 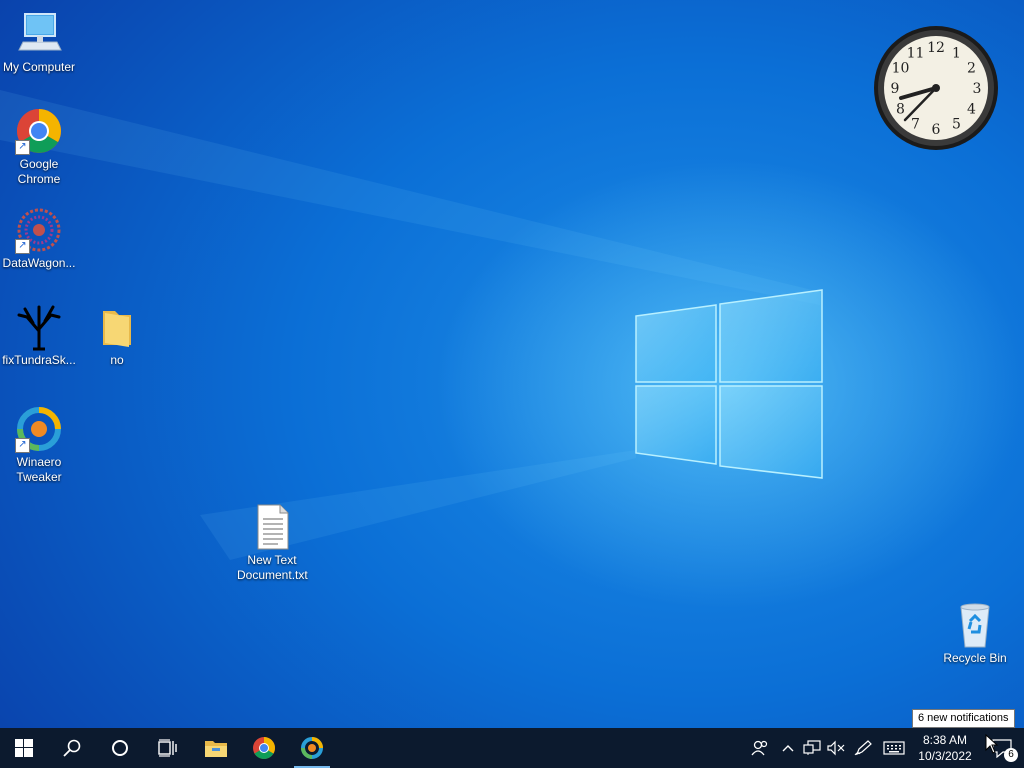 I want to click on taskbar: 8:38 AM 10/3/2022 6, so click(x=512, y=748).